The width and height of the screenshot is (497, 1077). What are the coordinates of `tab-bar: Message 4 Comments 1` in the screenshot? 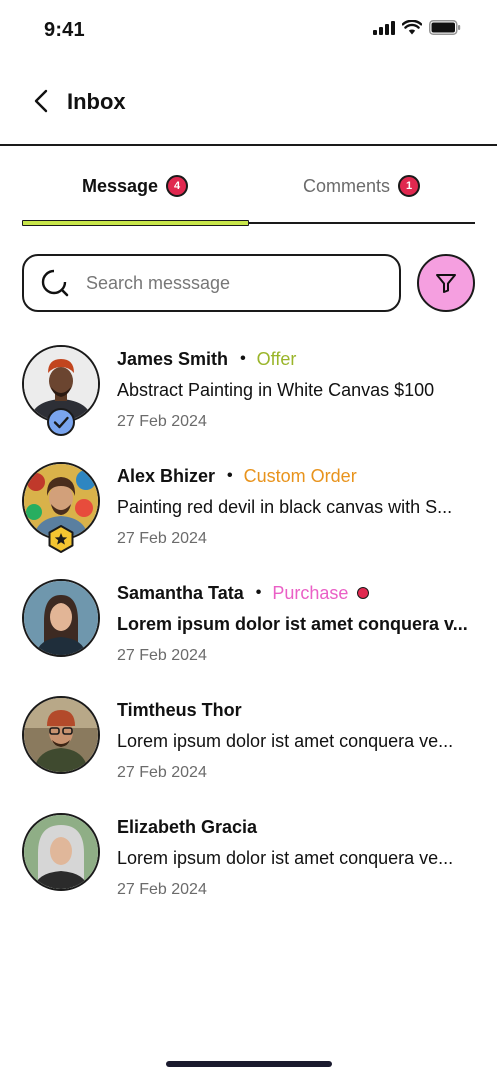 It's located at (248, 186).